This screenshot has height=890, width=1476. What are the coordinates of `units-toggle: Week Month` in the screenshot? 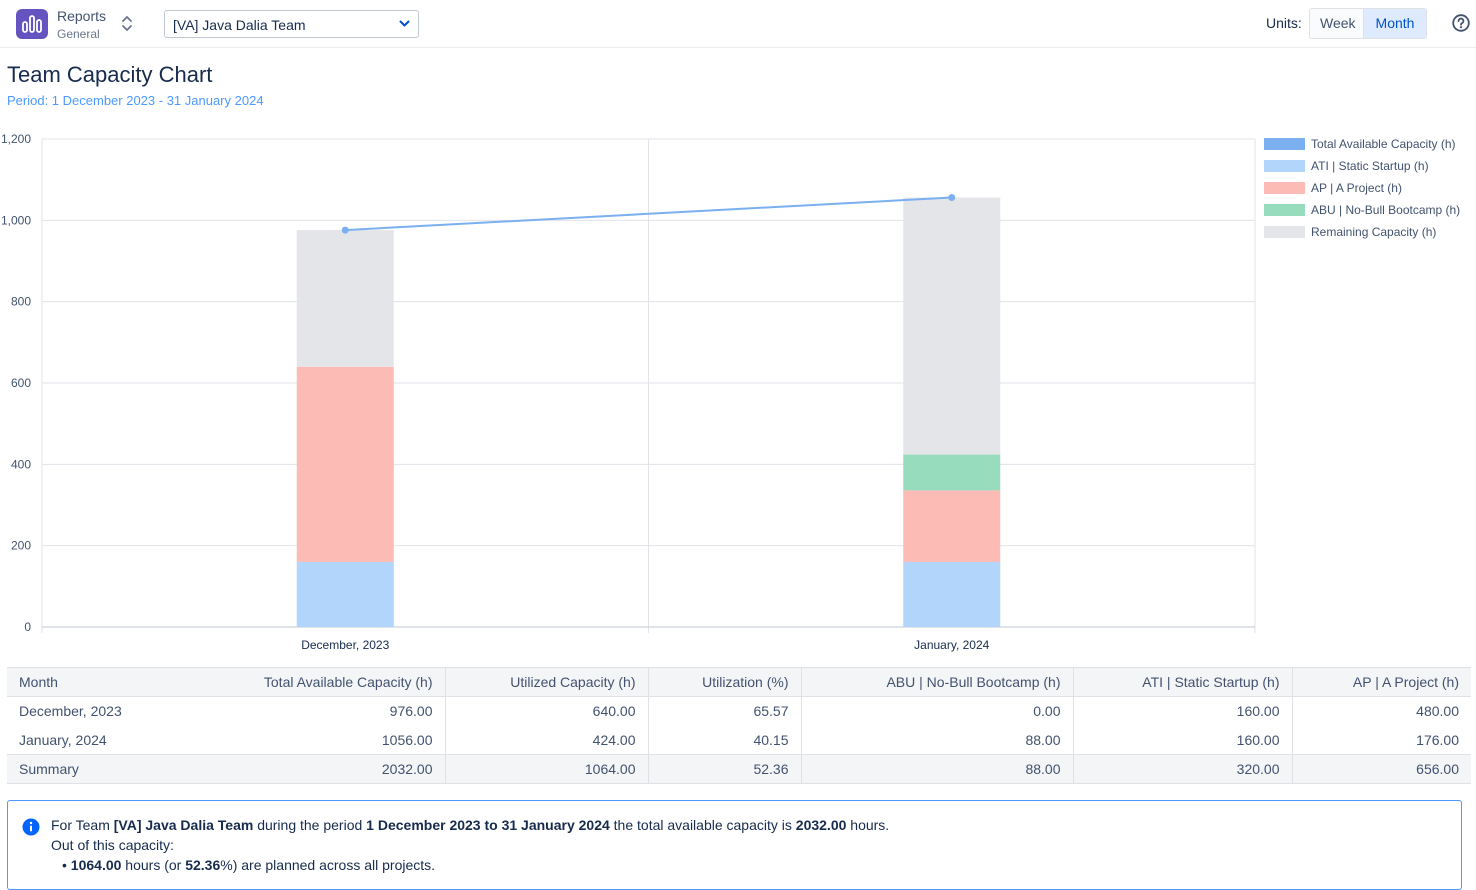 It's located at (1368, 23).